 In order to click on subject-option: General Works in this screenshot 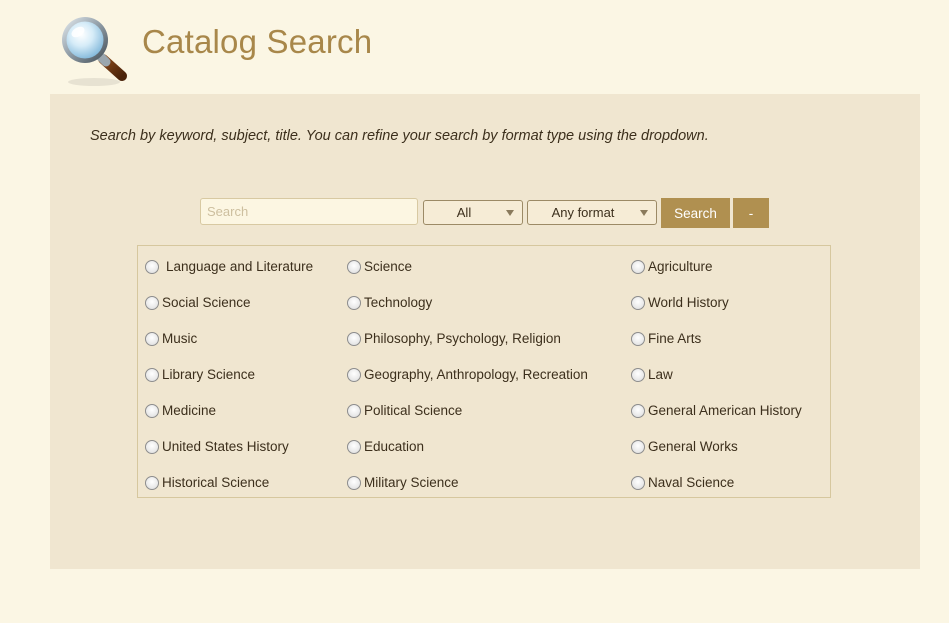, I will do `click(684, 446)`.